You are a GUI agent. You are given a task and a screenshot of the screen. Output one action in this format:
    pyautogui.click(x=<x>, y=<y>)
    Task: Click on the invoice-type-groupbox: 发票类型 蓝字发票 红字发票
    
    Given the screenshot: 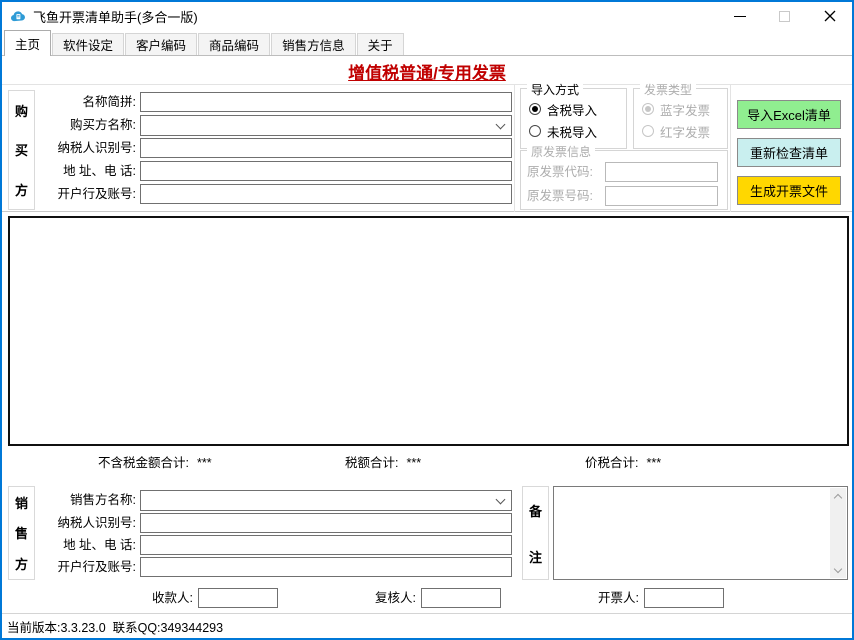 What is the action you would take?
    pyautogui.click(x=680, y=115)
    